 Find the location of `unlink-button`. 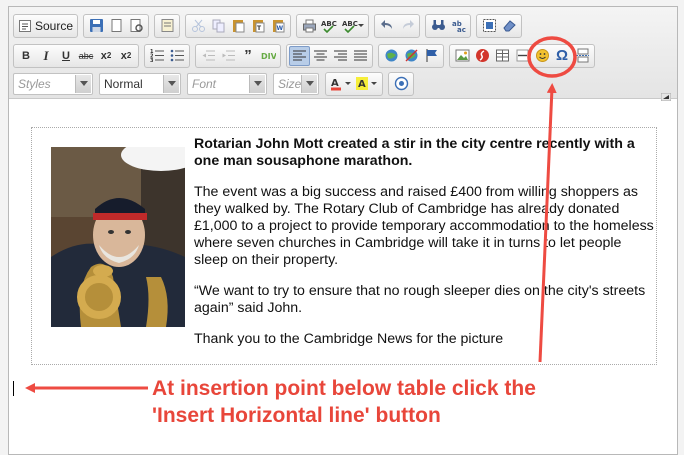

unlink-button is located at coordinates (411, 56).